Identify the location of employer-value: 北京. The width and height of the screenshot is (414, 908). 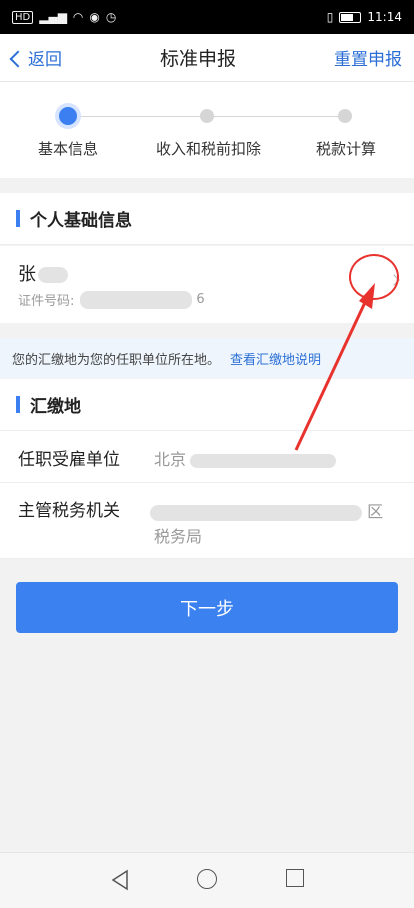
(245, 458).